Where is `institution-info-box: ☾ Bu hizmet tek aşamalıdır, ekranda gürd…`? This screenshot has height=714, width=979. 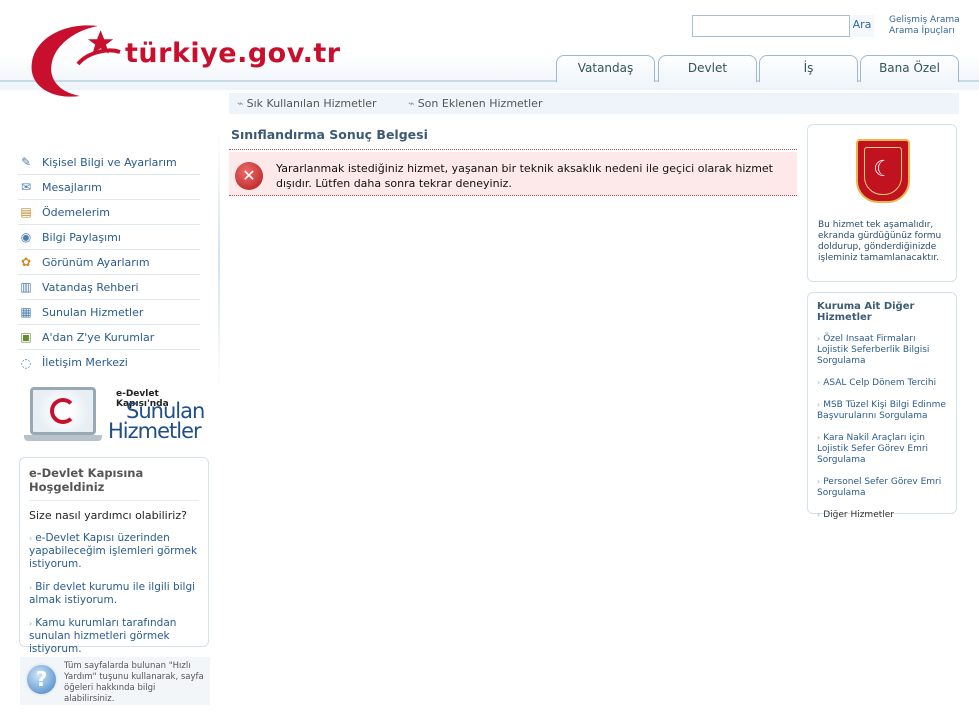 institution-info-box: ☾ Bu hizmet tek aşamalıdır, ekranda gürd… is located at coordinates (882, 203).